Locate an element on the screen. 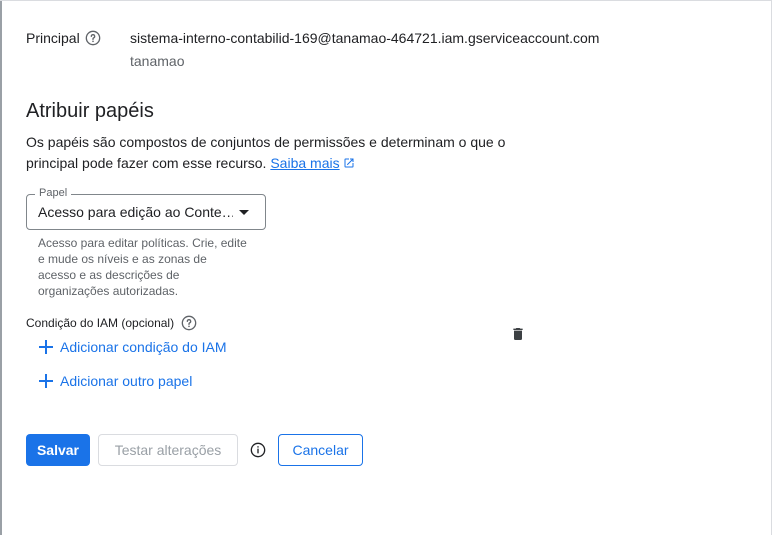 This screenshot has height=535, width=772. role-select-legend: Papel is located at coordinates (53, 193).